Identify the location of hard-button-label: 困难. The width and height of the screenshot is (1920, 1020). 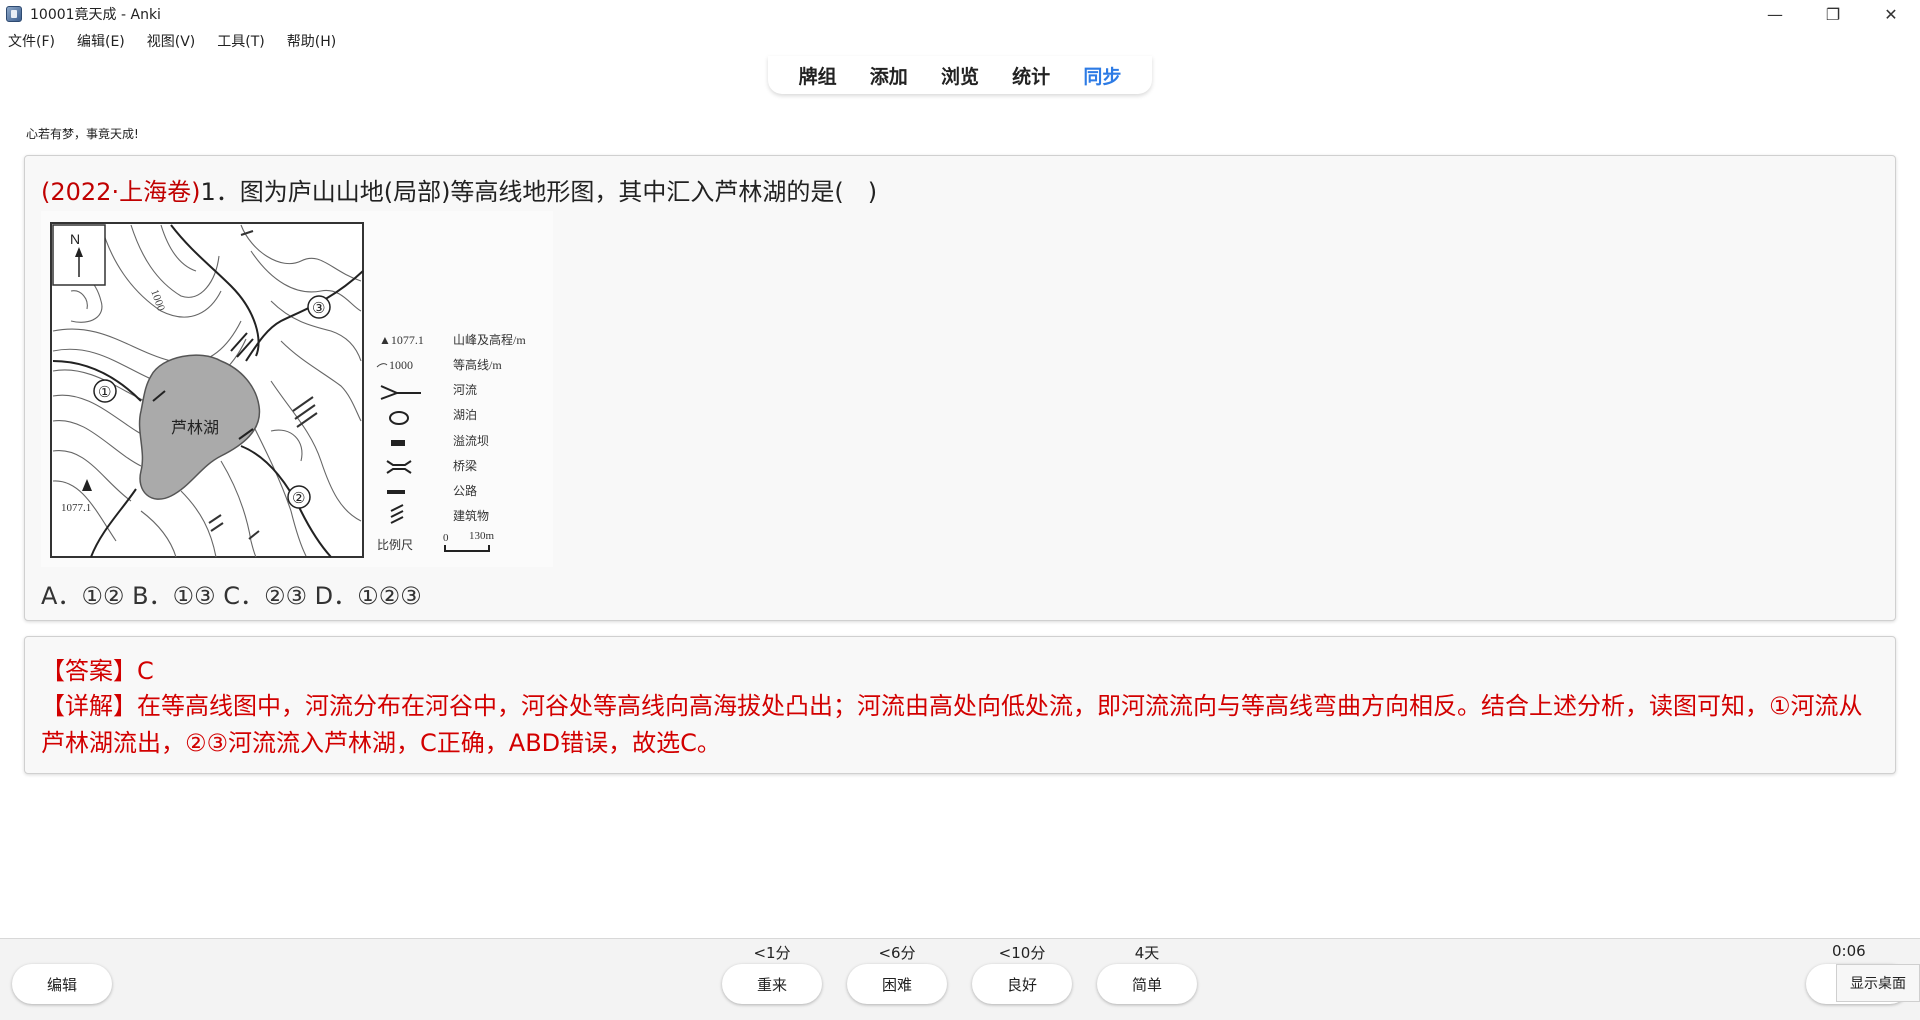
(896, 984).